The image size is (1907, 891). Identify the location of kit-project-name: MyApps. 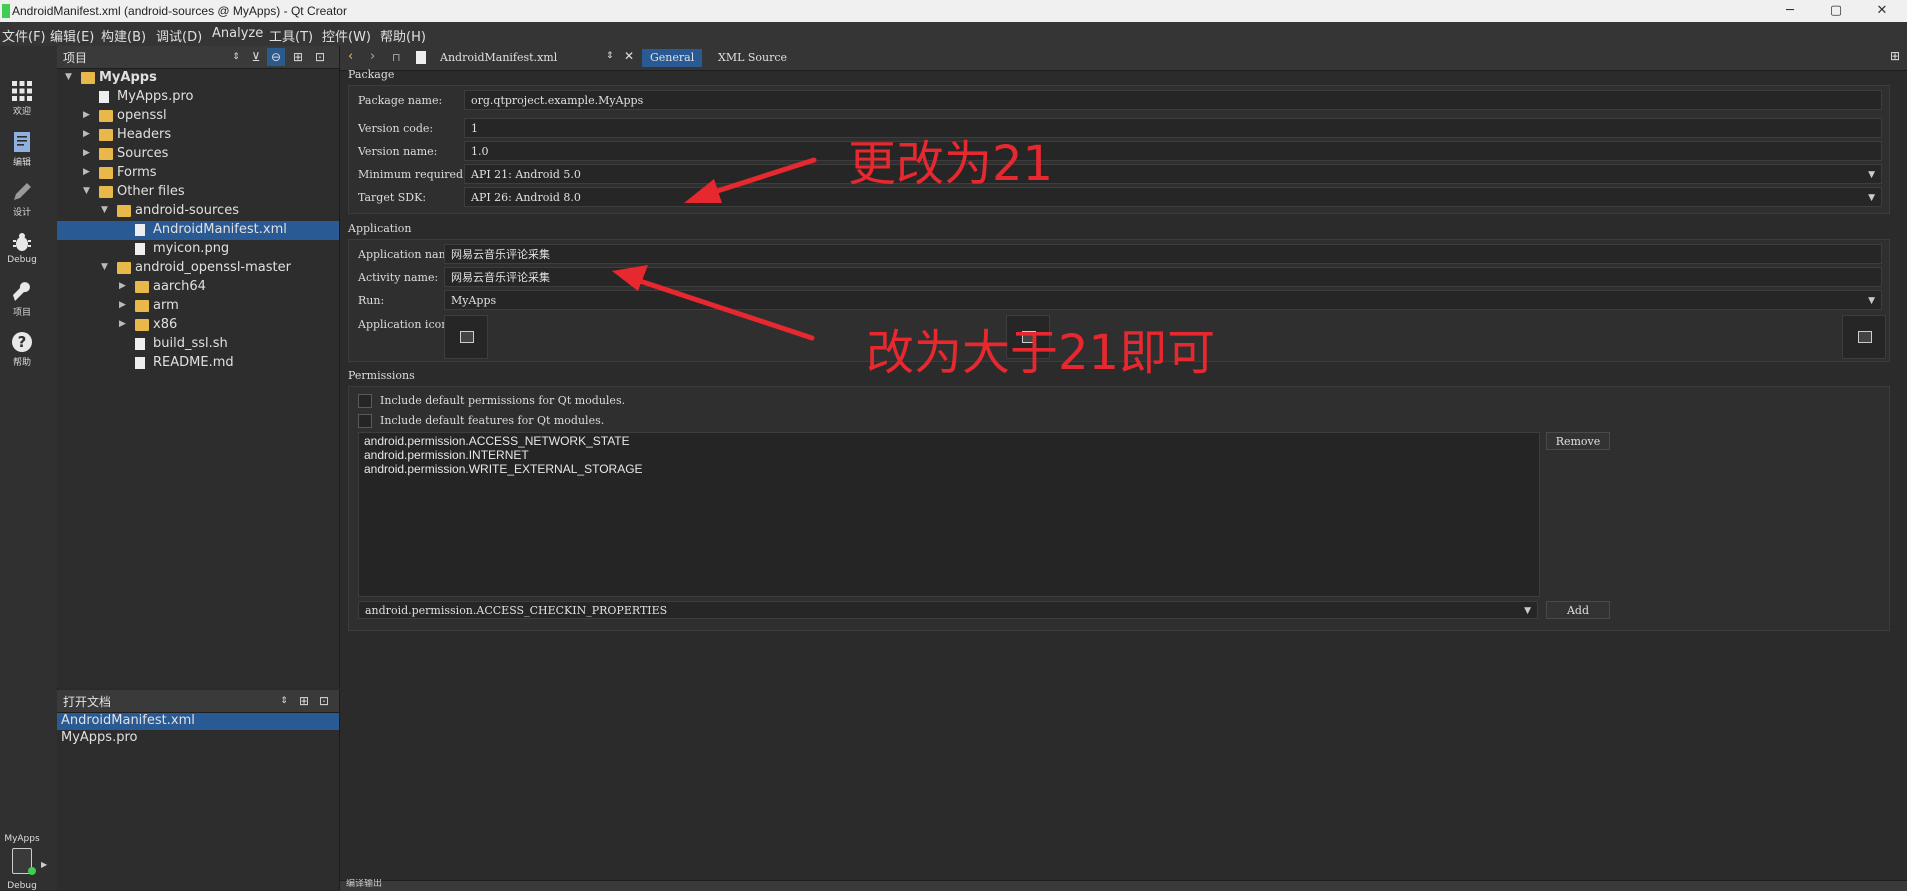
(22, 839).